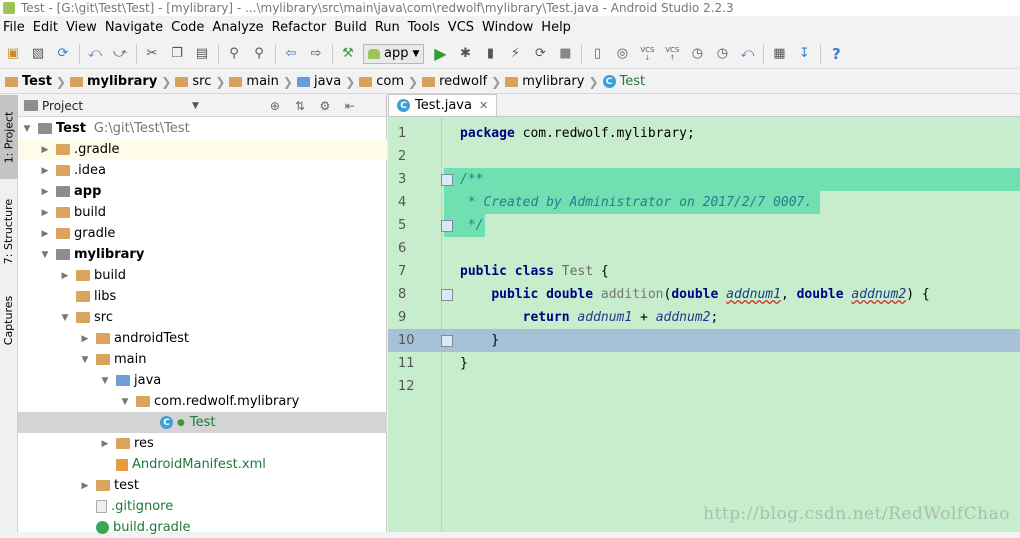  Describe the element at coordinates (647, 54) in the screenshot. I see `vcs-update-icon: VCS ↓` at that location.